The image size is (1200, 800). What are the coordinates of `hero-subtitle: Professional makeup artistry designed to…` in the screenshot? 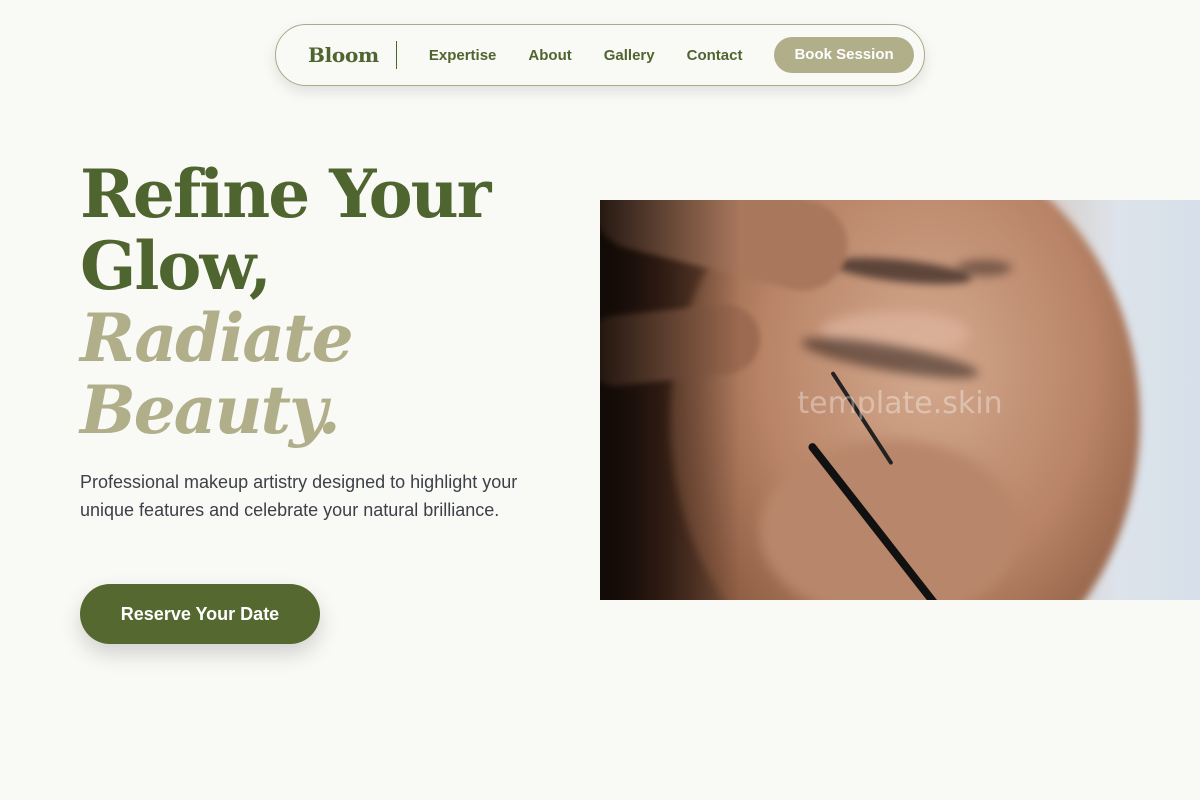 It's located at (299, 496).